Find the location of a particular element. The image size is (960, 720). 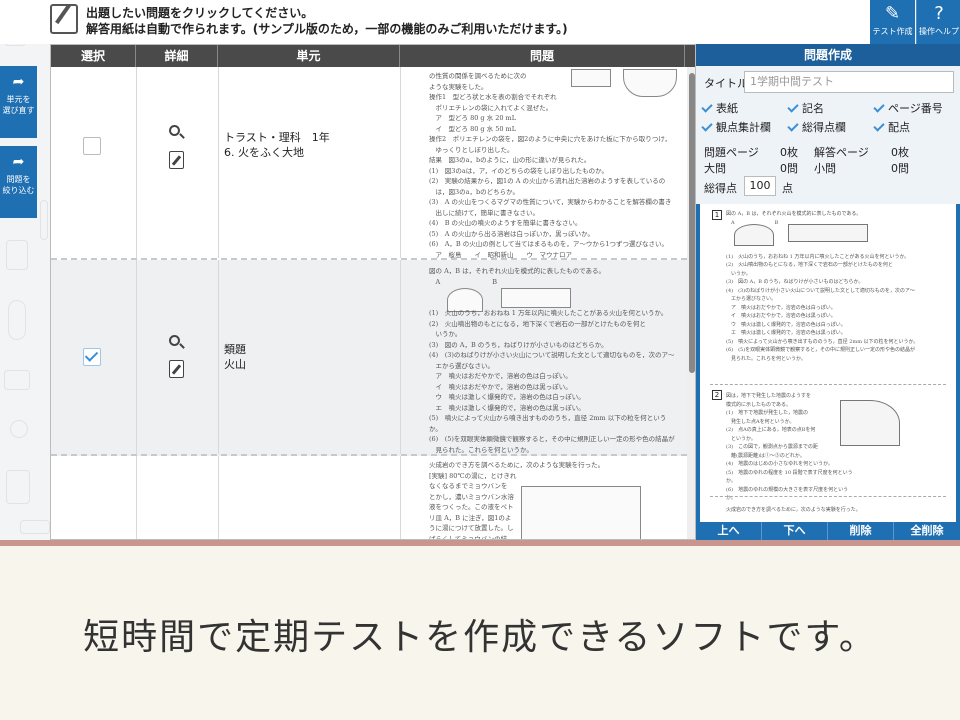

delete-button: 削除 is located at coordinates (861, 531).